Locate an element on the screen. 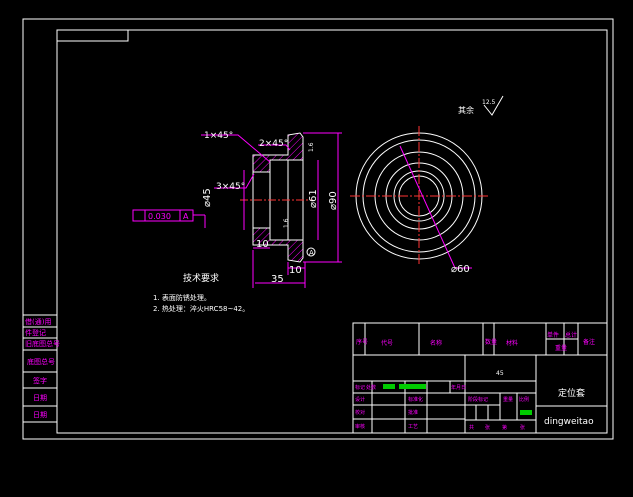 The height and width of the screenshot is (497, 633). row-label: 设计 is located at coordinates (360, 399).